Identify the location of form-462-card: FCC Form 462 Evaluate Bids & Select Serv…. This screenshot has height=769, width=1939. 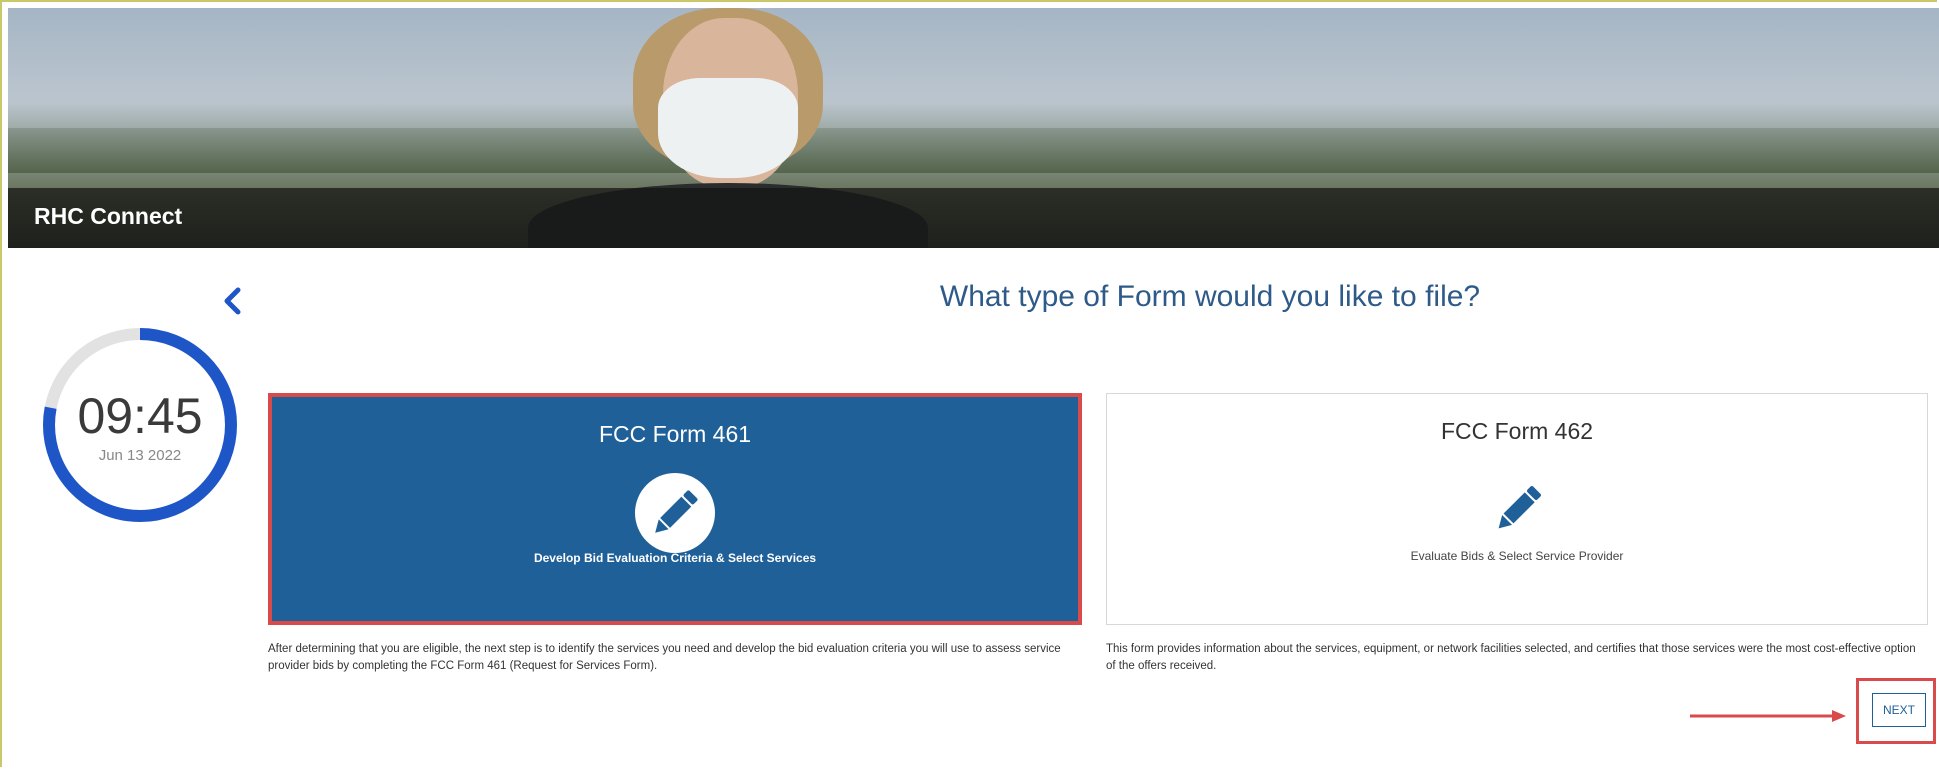
(1517, 509).